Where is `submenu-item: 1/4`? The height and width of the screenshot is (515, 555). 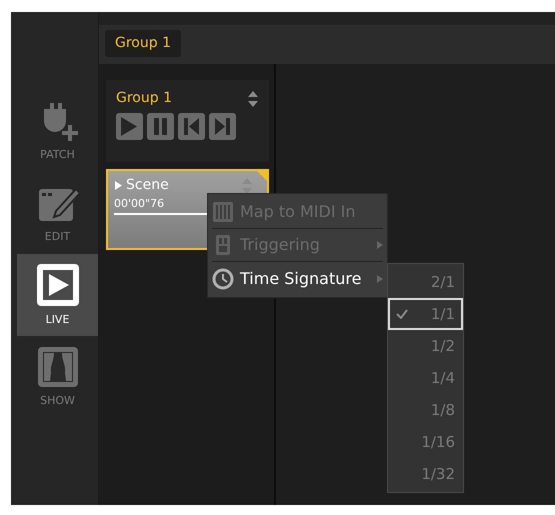
submenu-item: 1/4 is located at coordinates (425, 378).